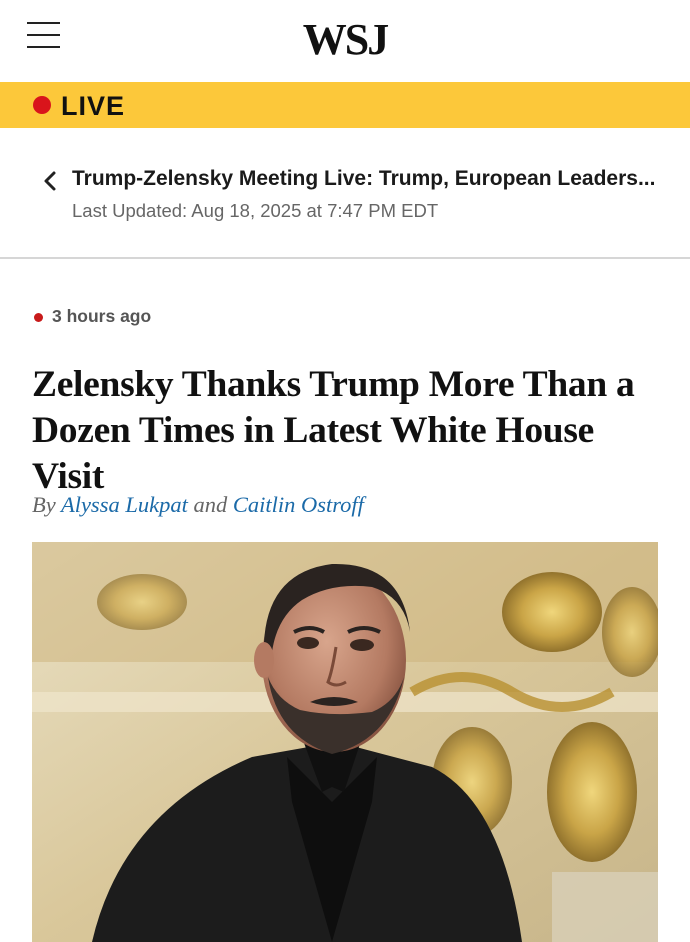 The width and height of the screenshot is (690, 942). Describe the element at coordinates (44, 504) in the screenshot. I see `byline-prefix: By` at that location.